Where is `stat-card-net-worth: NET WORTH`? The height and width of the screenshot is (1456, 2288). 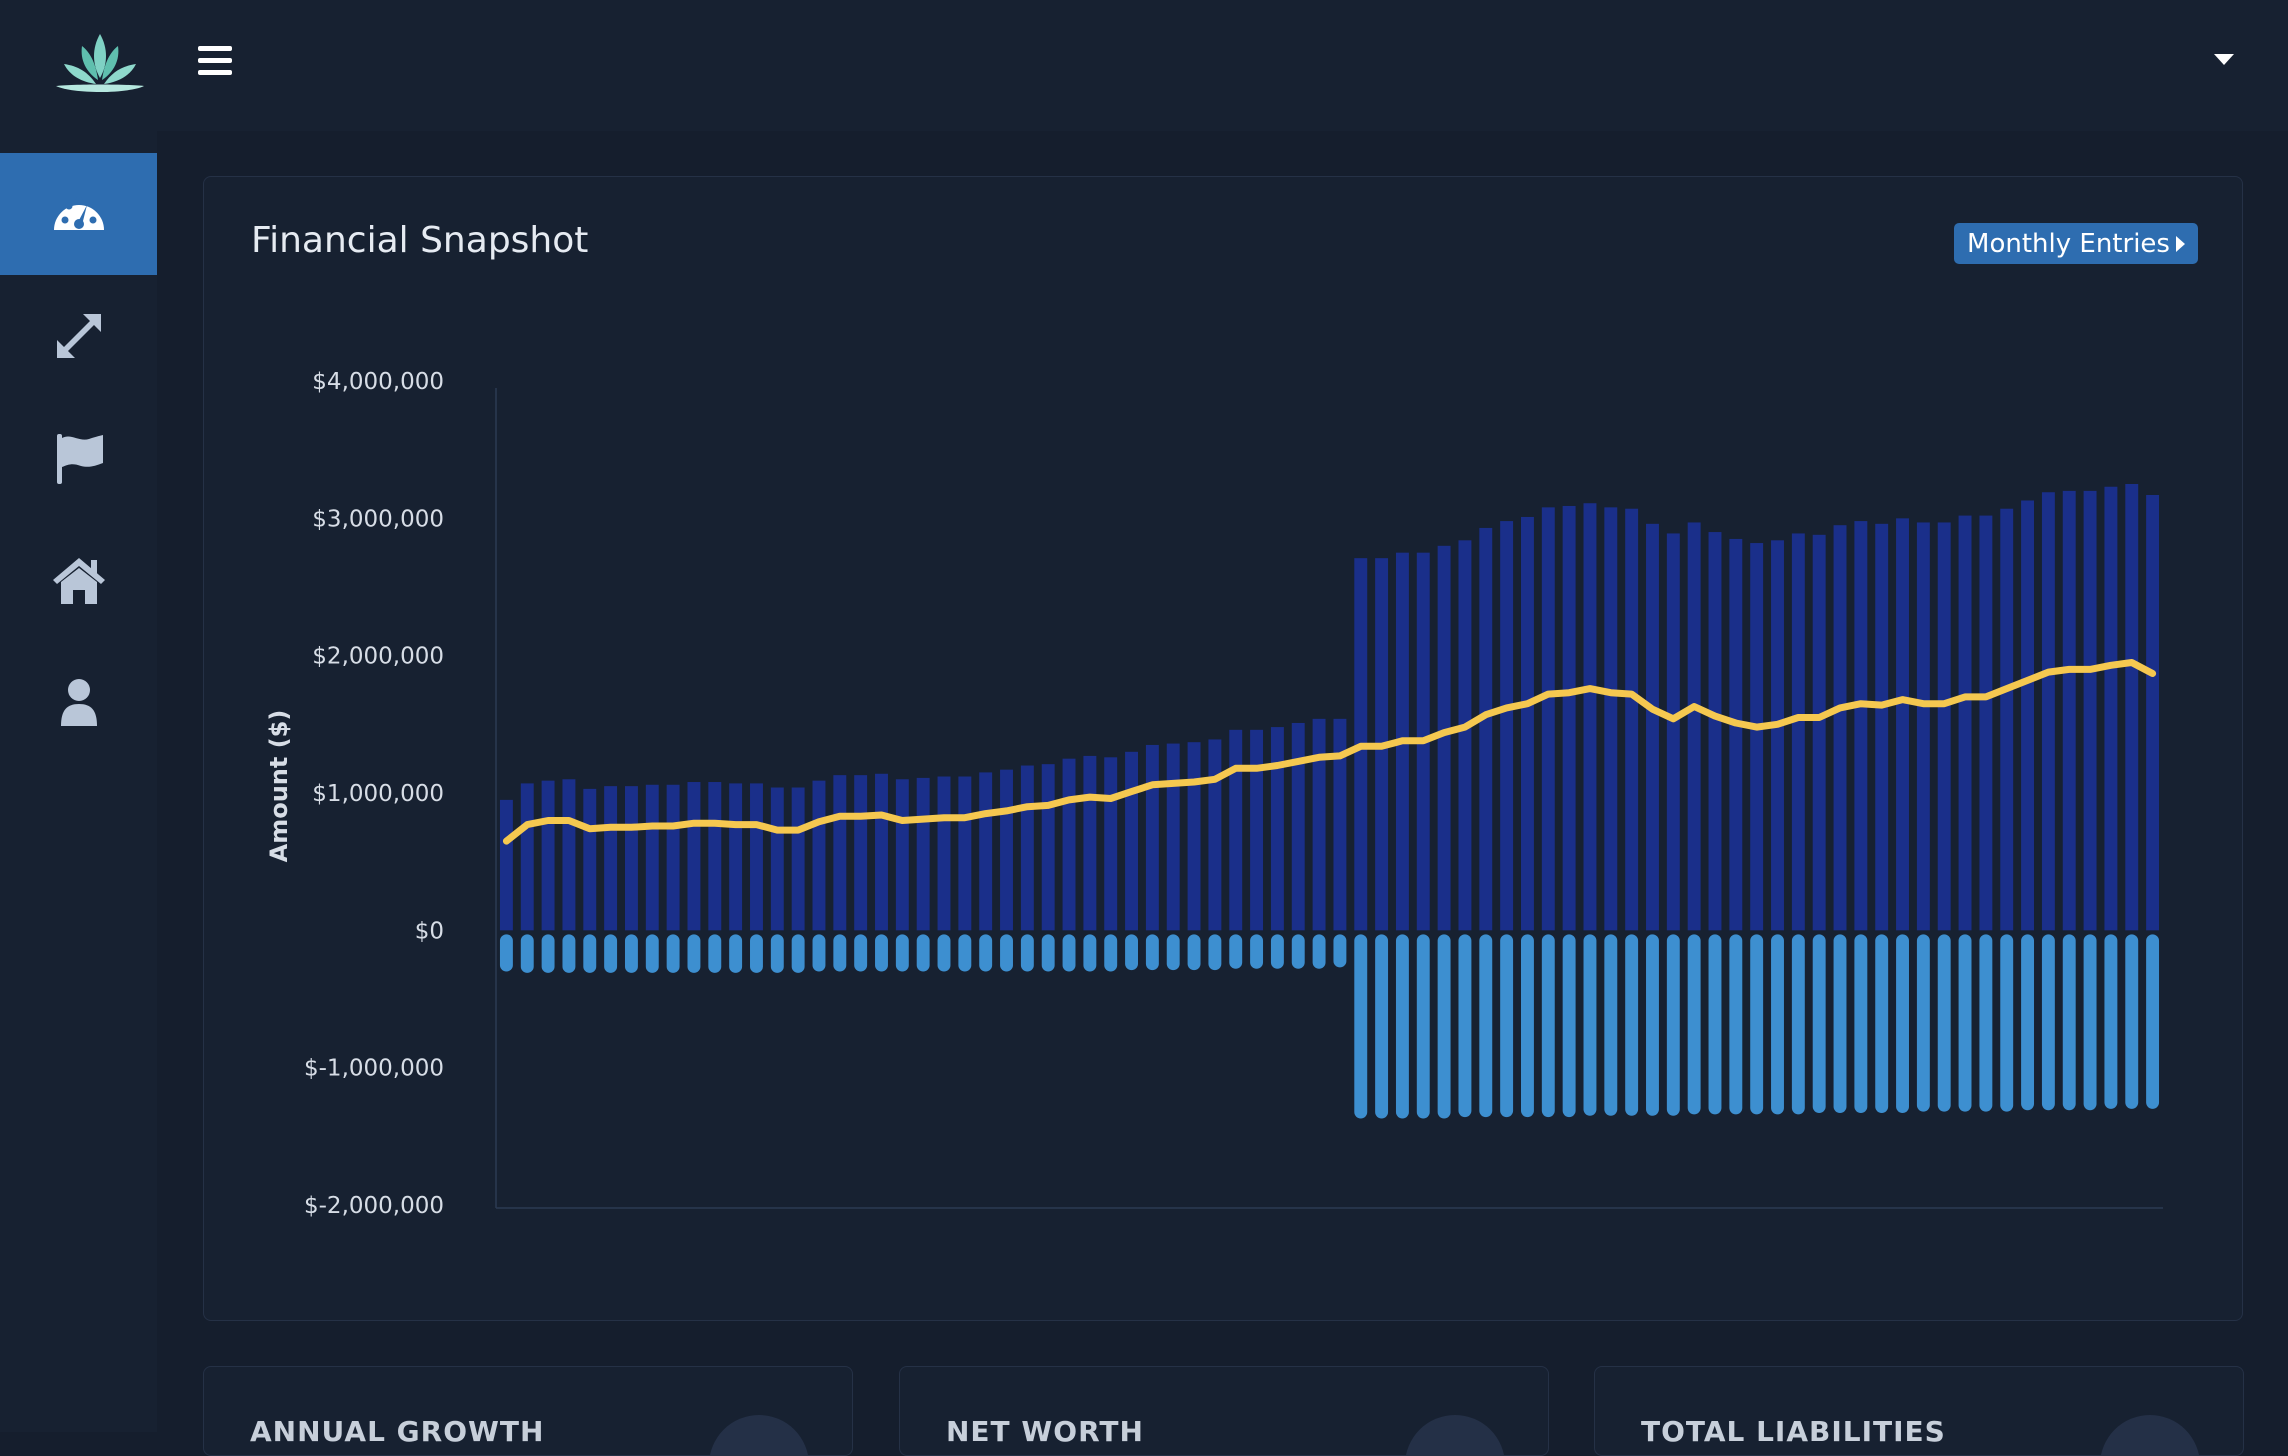 stat-card-net-worth: NET WORTH is located at coordinates (1224, 1411).